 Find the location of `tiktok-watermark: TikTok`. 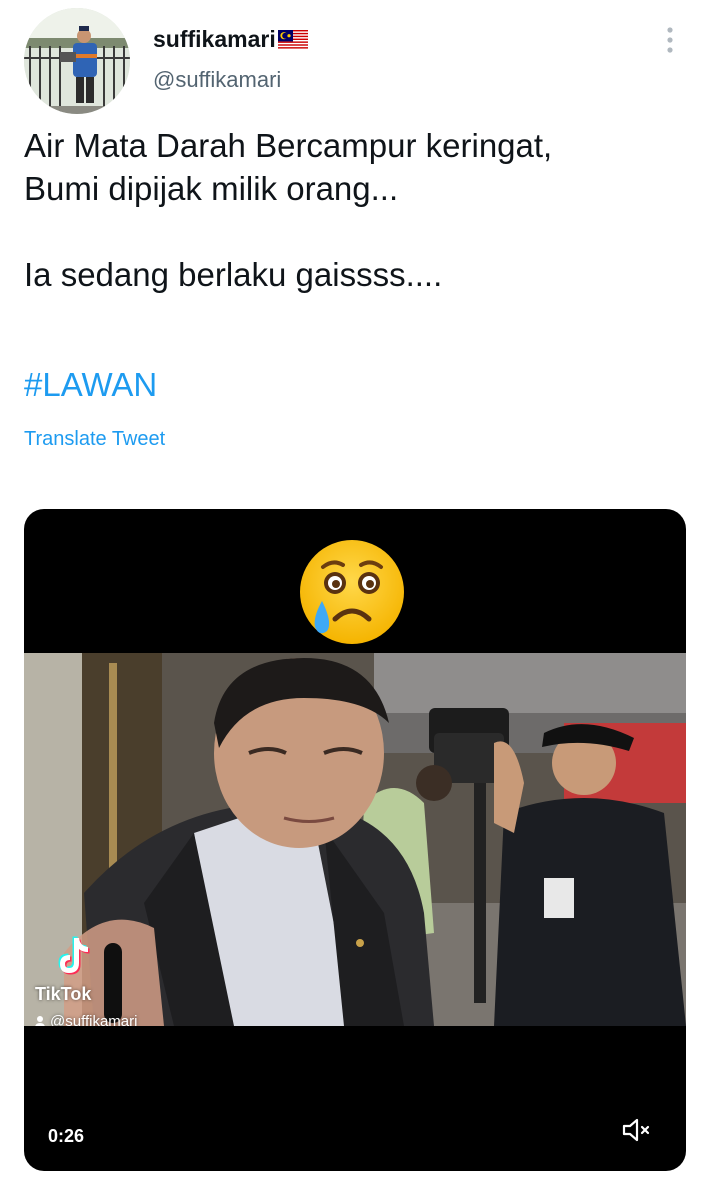

tiktok-watermark: TikTok is located at coordinates (63, 994).